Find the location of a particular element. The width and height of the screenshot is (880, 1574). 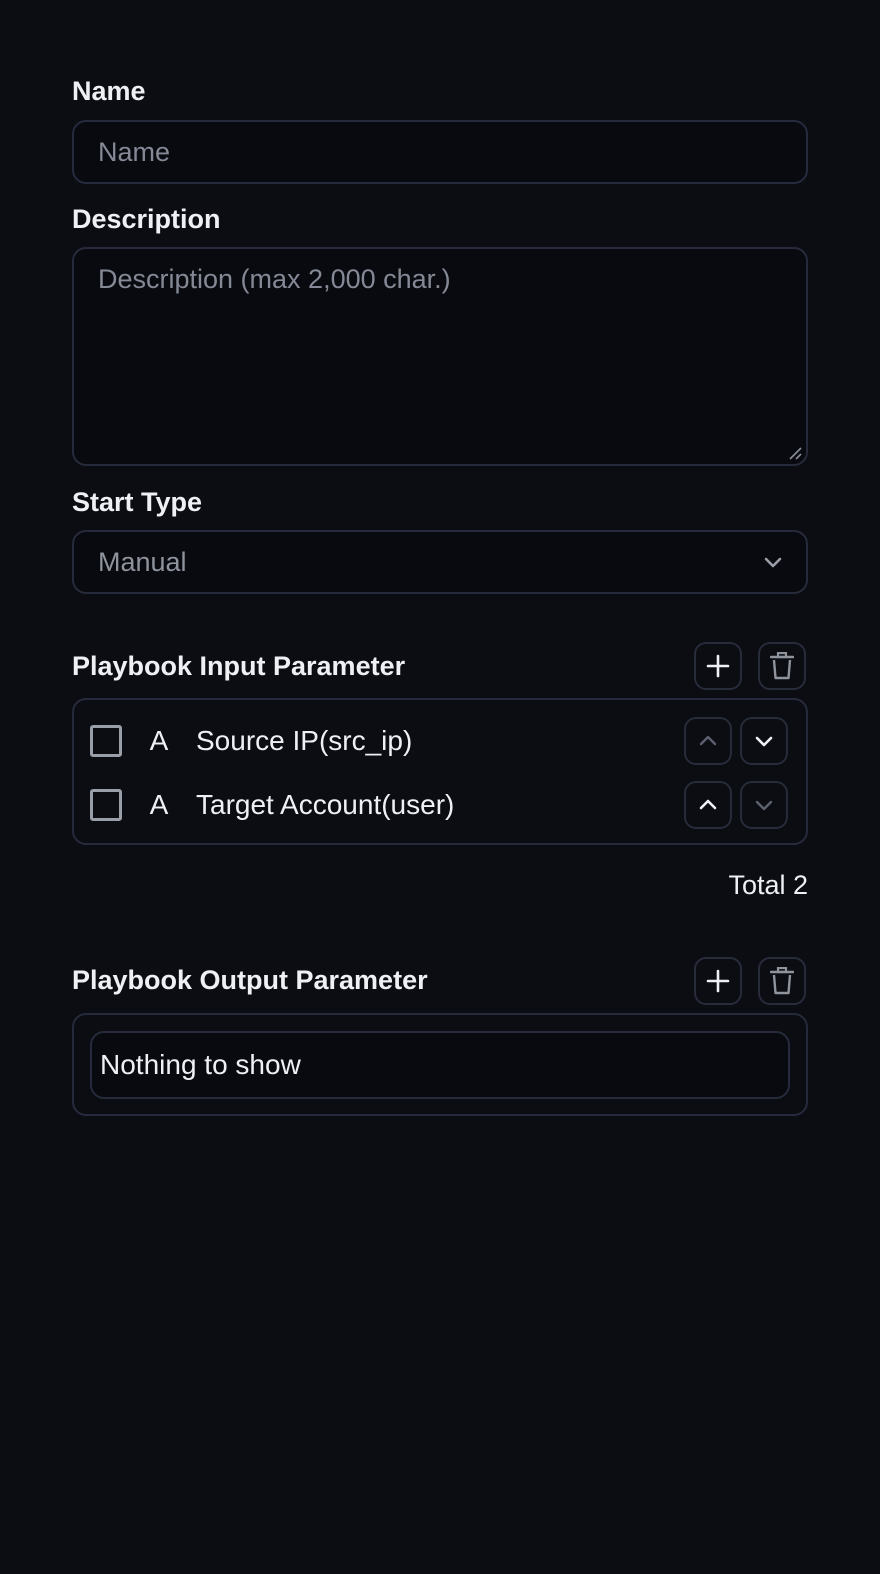

add-output-param-button is located at coordinates (718, 981).